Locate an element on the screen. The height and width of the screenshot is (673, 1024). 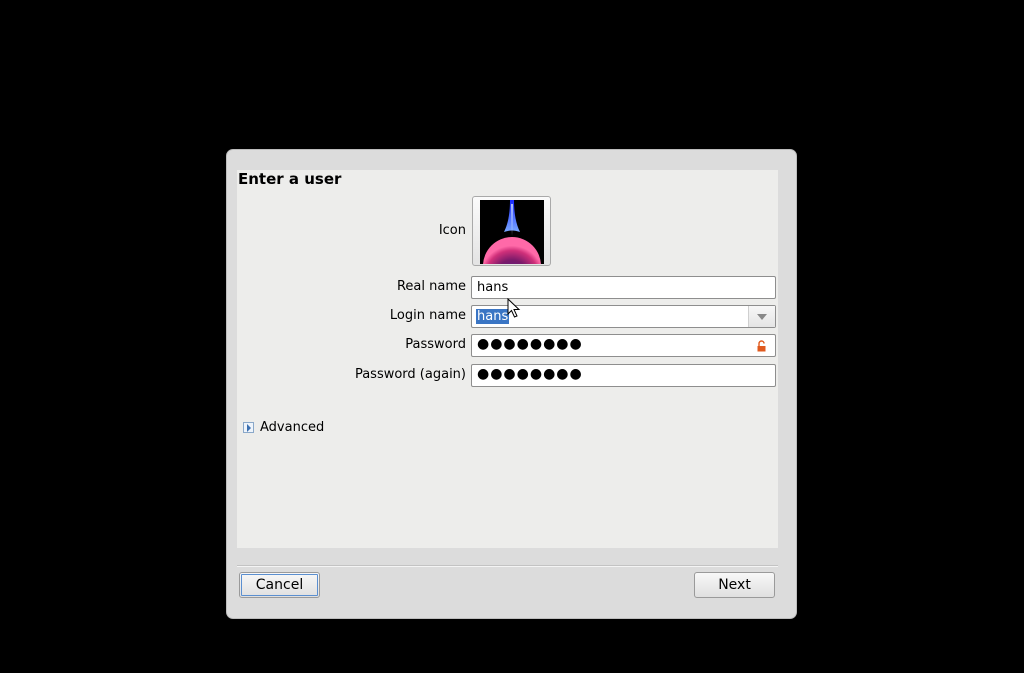
real-name-value: hans is located at coordinates (493, 287).